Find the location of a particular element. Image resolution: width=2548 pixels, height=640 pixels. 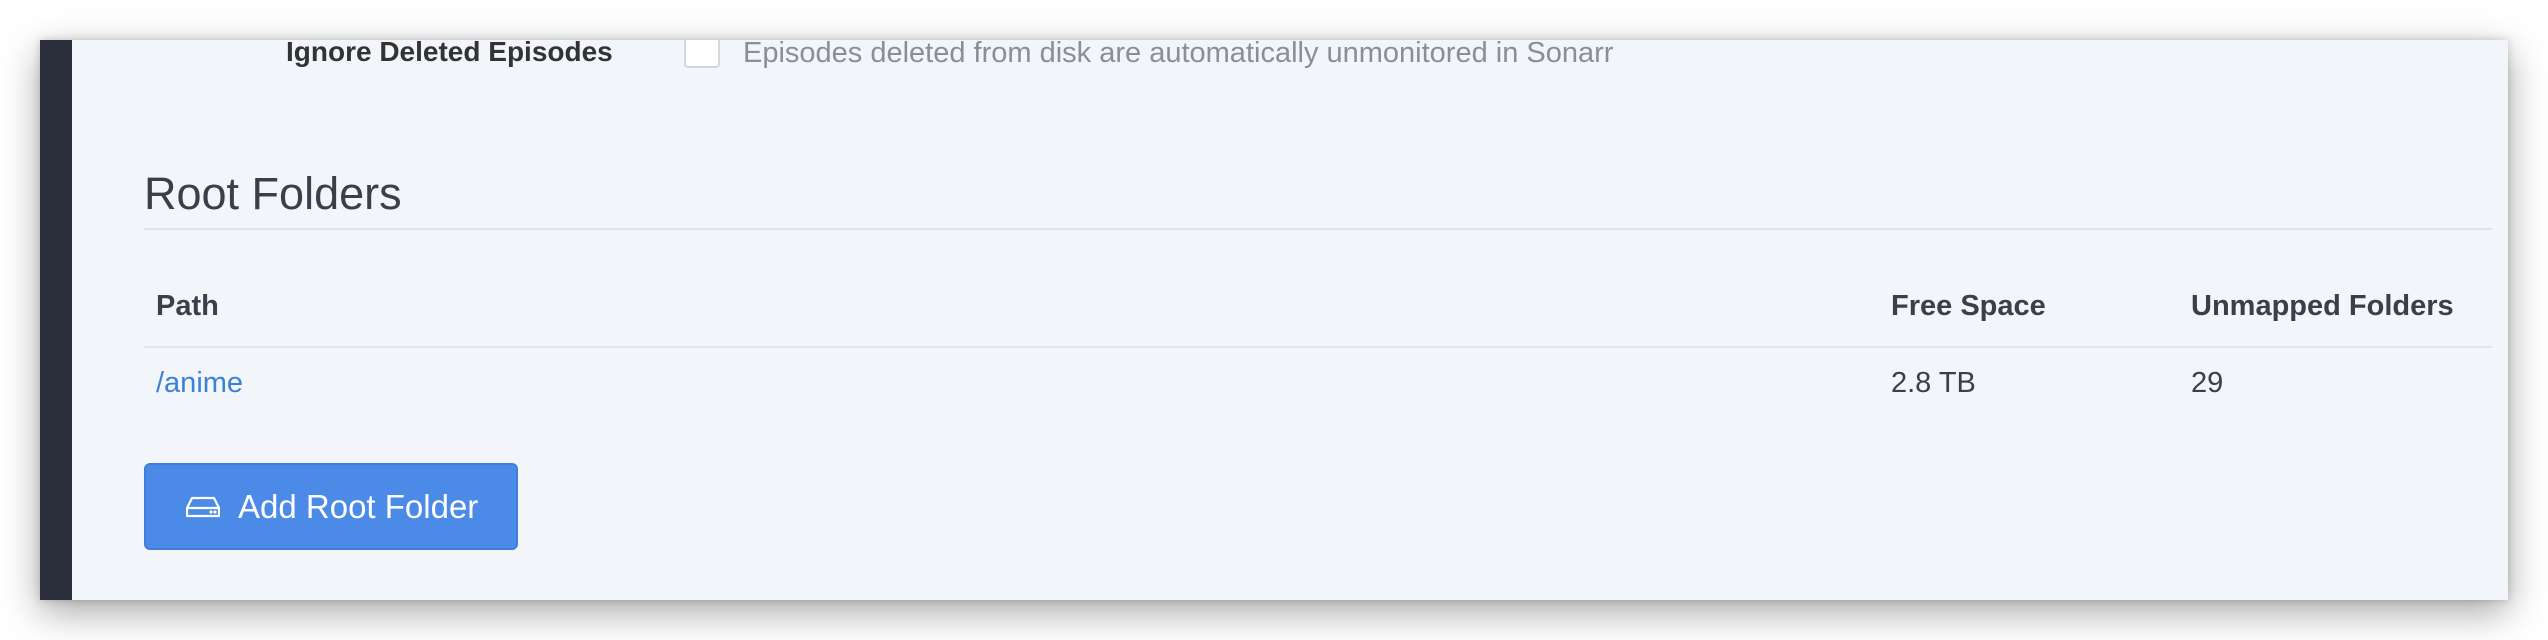

sidebar is located at coordinates (56, 320).